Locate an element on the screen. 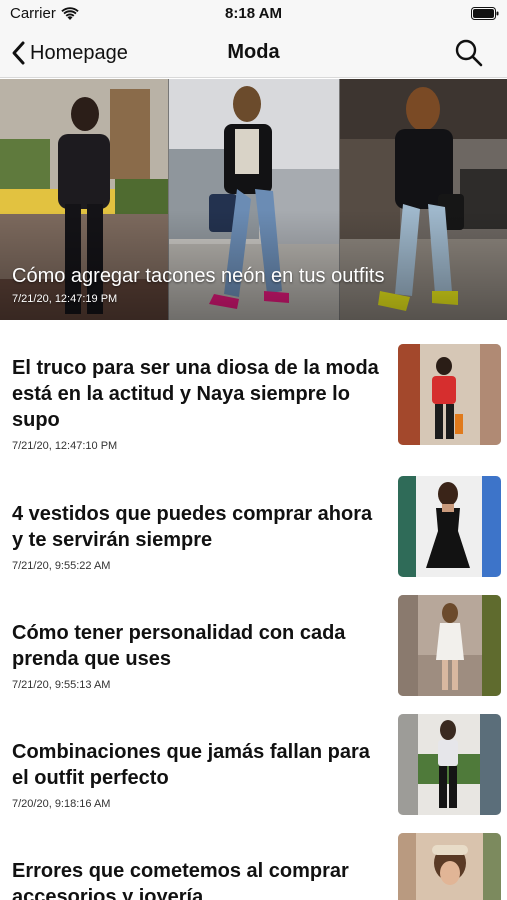 This screenshot has width=507, height=900. back-button: Homepage is located at coordinates (69, 53).